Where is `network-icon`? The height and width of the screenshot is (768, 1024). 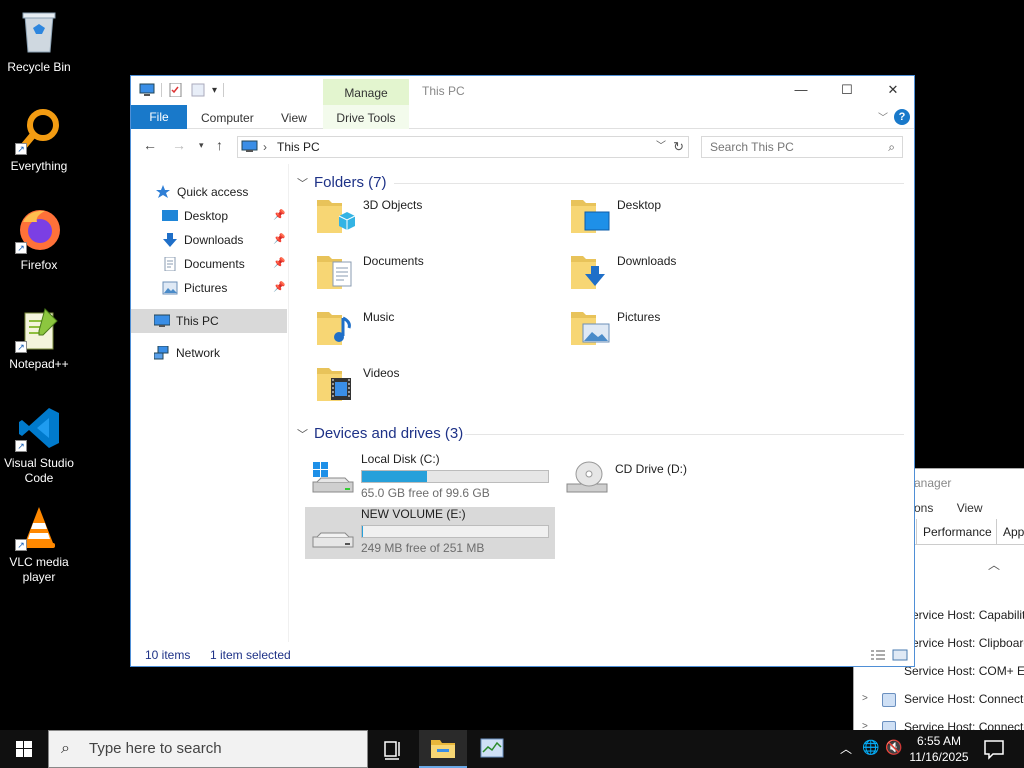
network-icon is located at coordinates (161, 352).